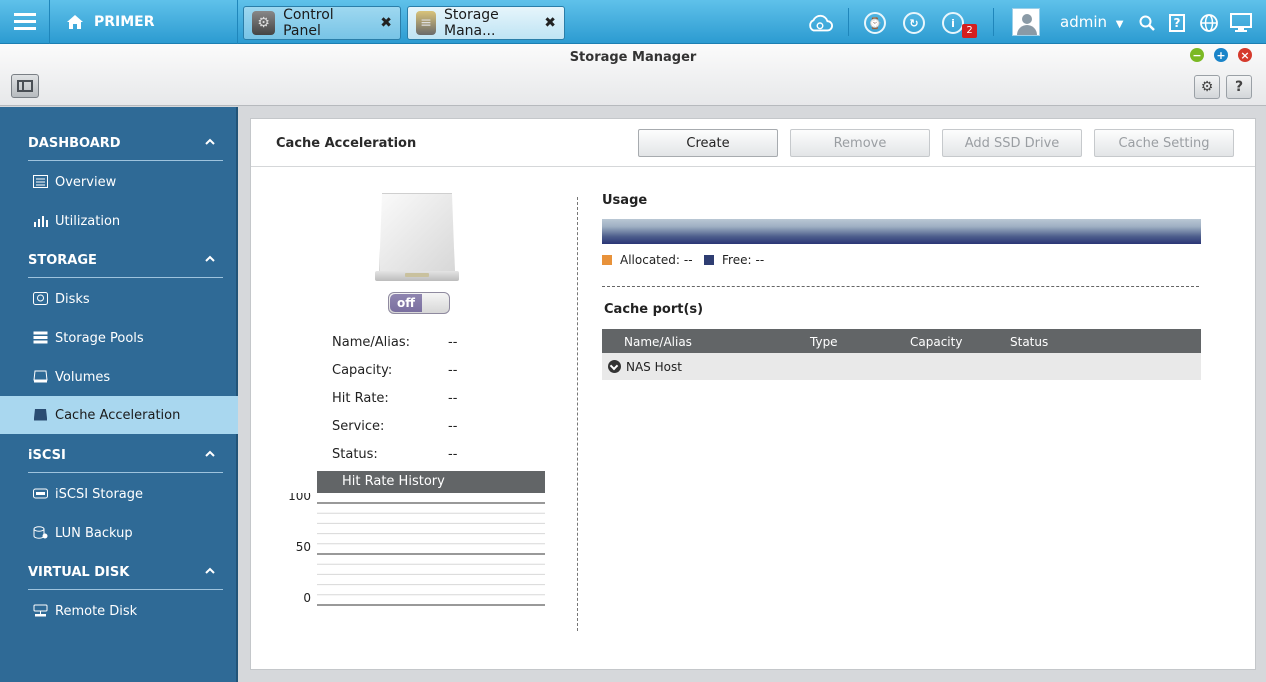  What do you see at coordinates (860, 143) in the screenshot?
I see `remove-button: Remove` at bounding box center [860, 143].